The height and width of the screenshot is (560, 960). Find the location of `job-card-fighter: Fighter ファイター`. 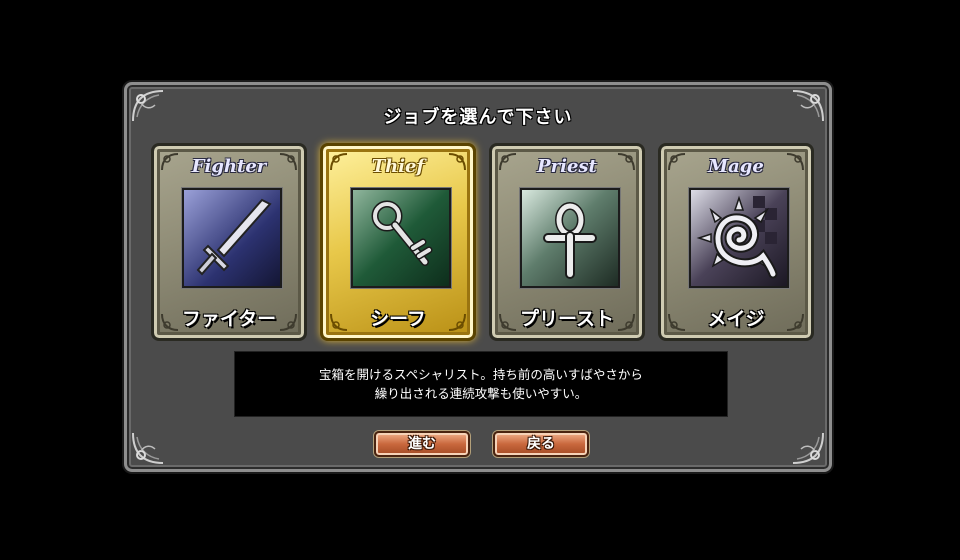

job-card-fighter: Fighter ファイター is located at coordinates (229, 242).